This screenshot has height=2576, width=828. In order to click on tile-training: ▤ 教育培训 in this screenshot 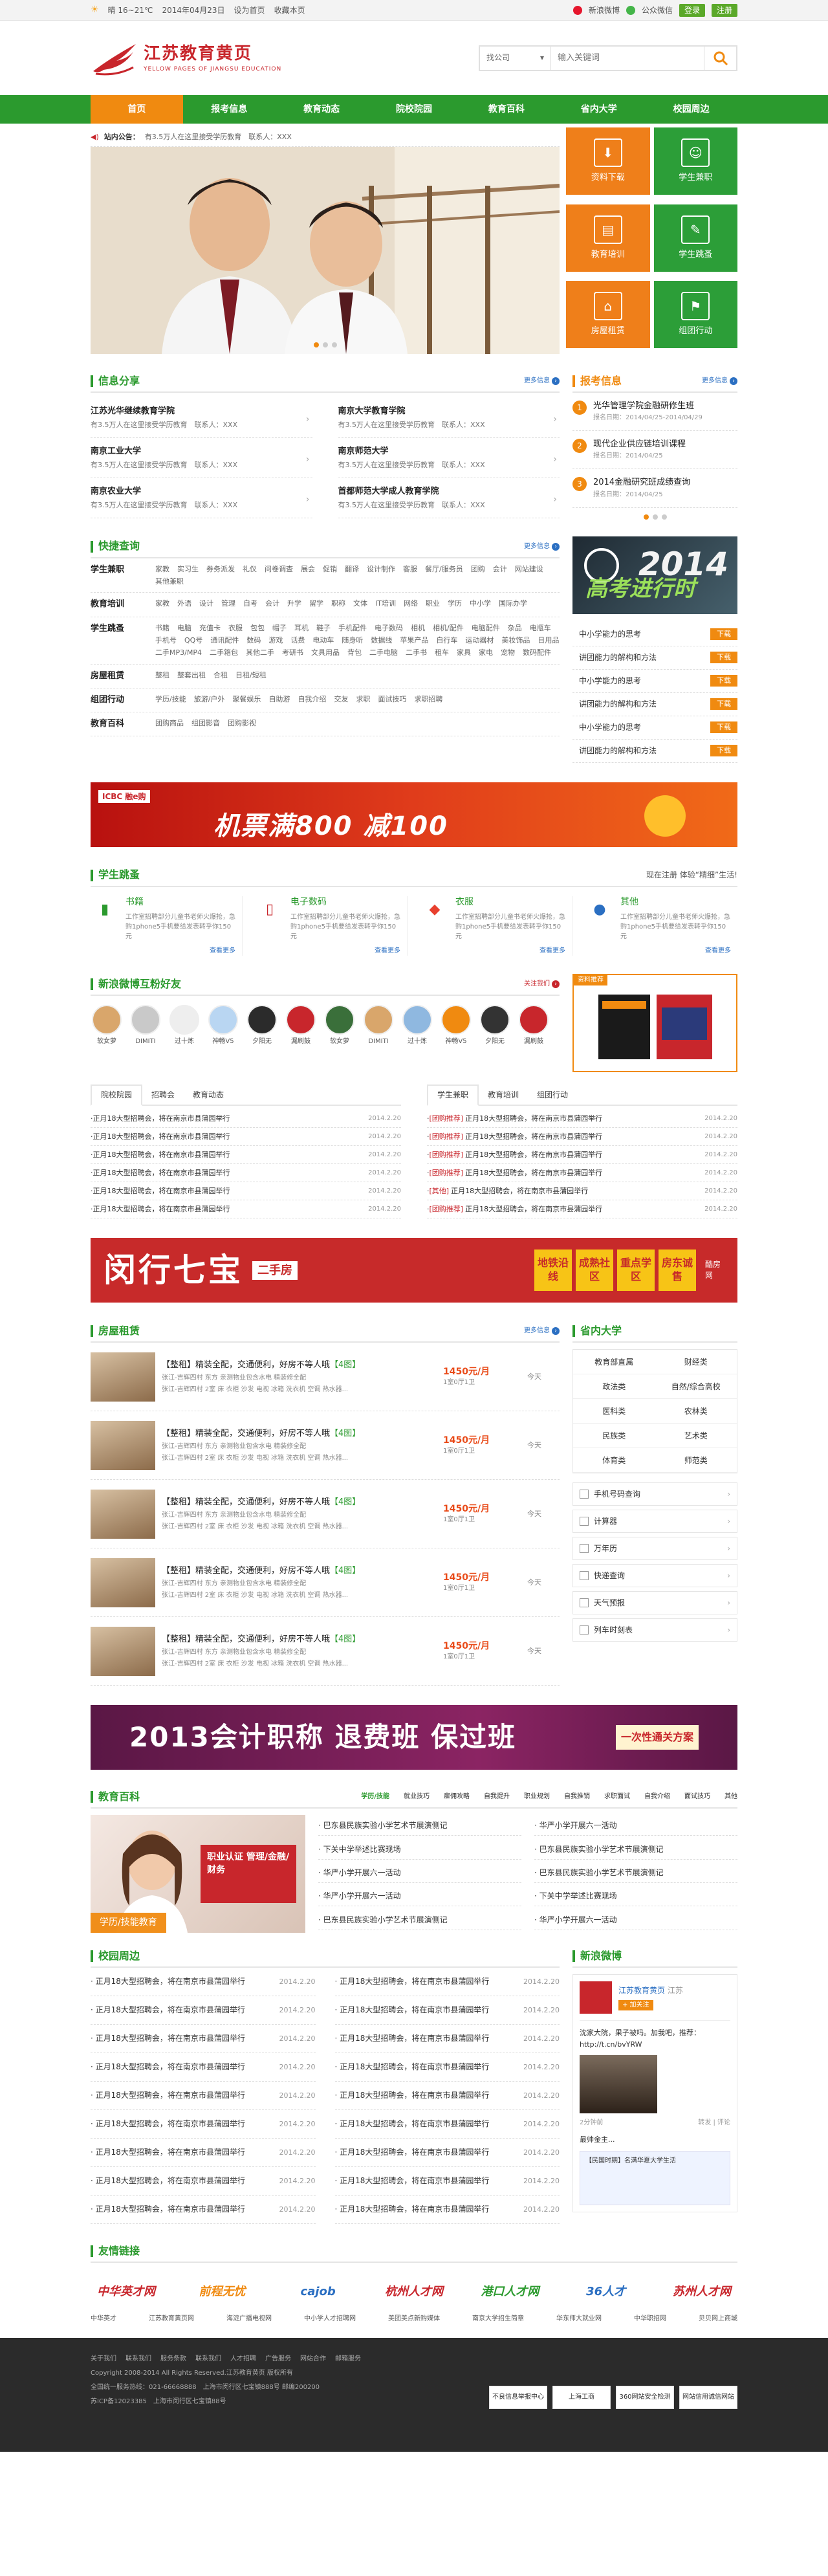, I will do `click(608, 238)`.